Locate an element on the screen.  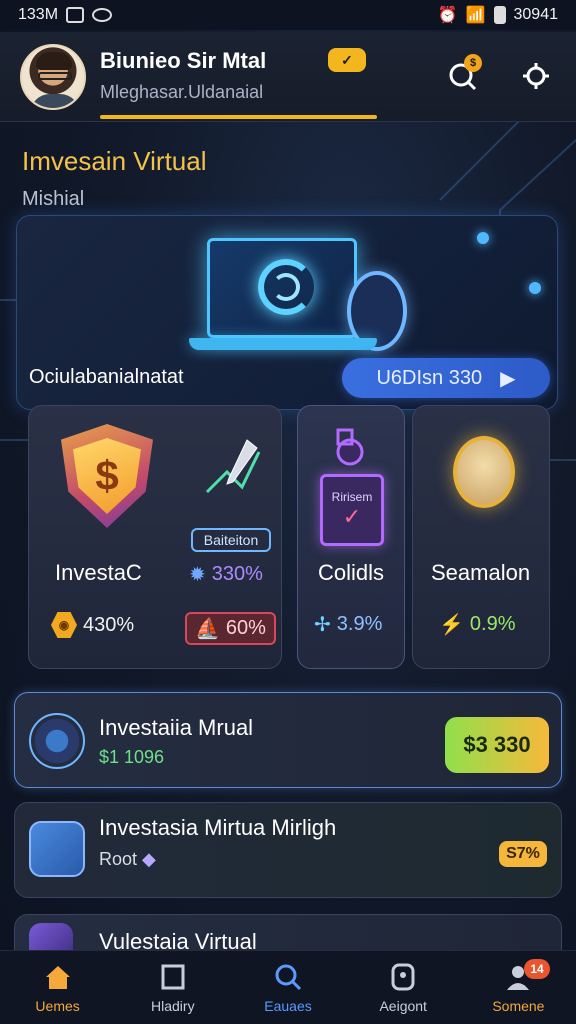
nav-badge: 14 is located at coordinates (537, 969).